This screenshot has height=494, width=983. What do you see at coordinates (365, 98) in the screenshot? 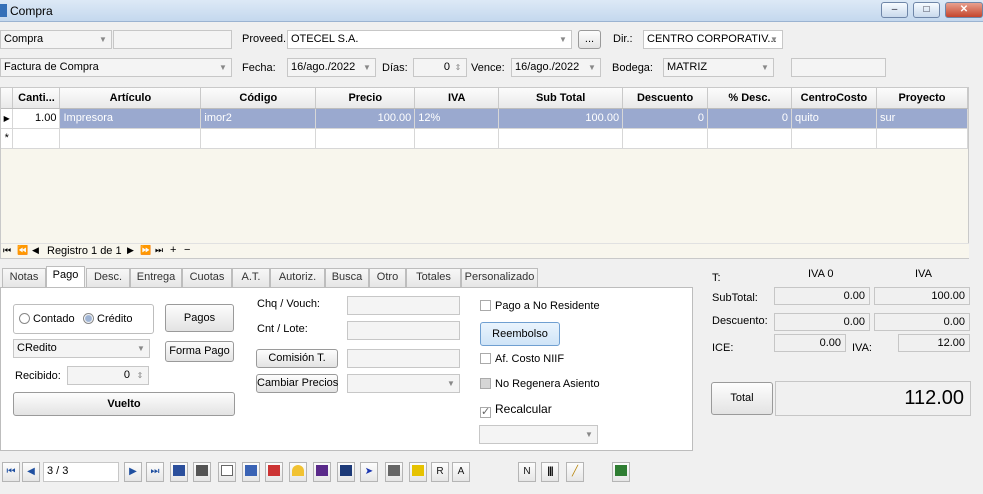
I see `col-header: Precio` at bounding box center [365, 98].